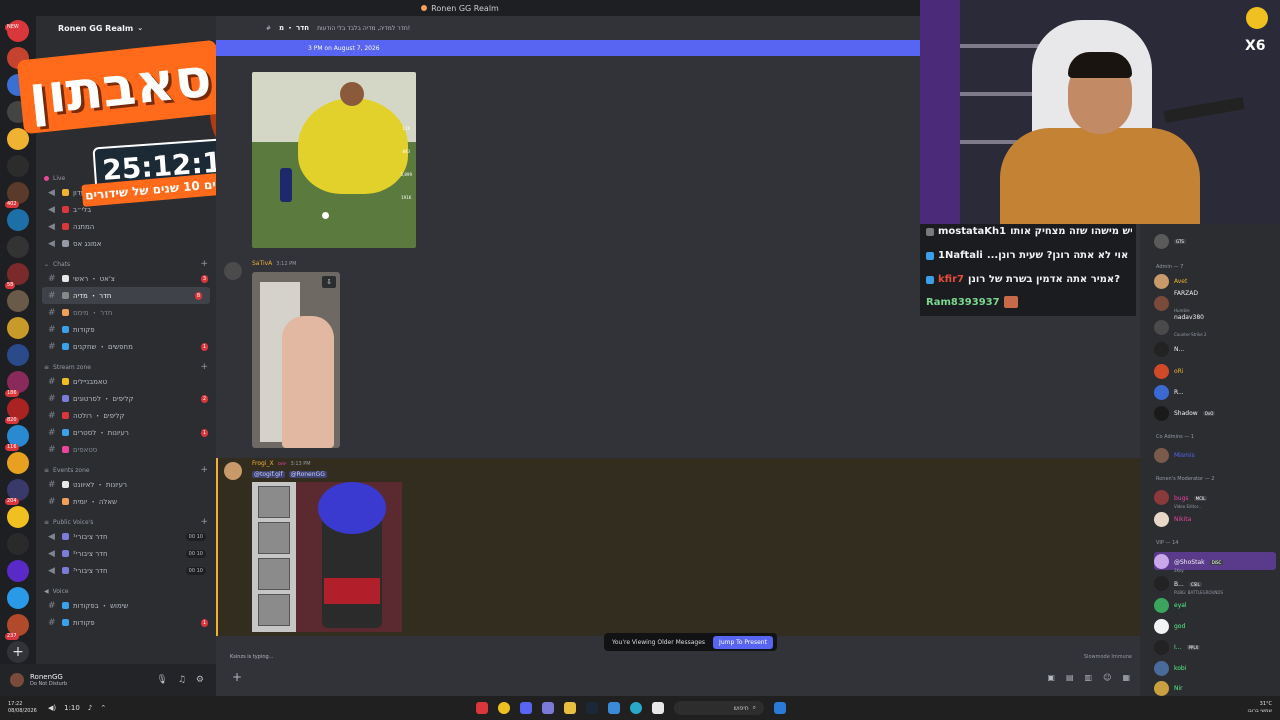 The height and width of the screenshot is (720, 1280). What do you see at coordinates (743, 642) in the screenshot?
I see `jump-to-present-button: Jump To Present` at bounding box center [743, 642].